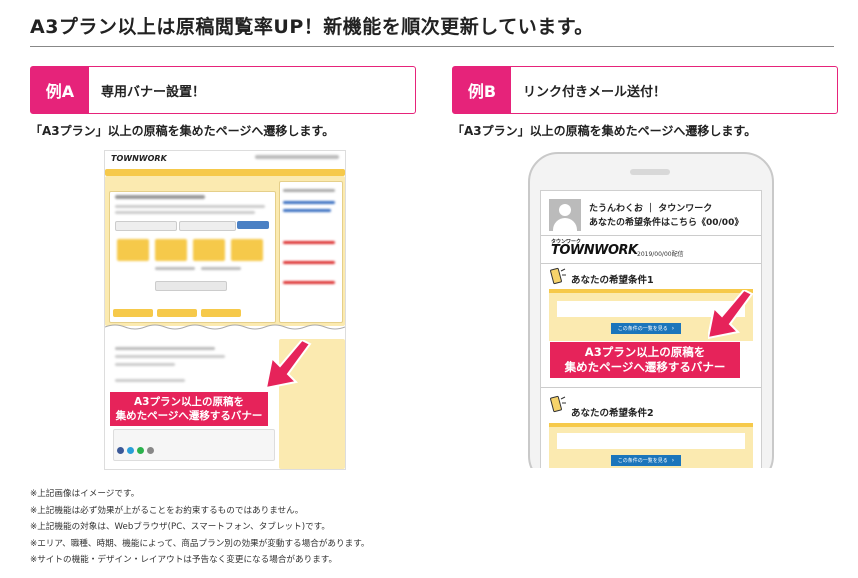  What do you see at coordinates (194, 445) in the screenshot?
I see `site-social-row` at bounding box center [194, 445].